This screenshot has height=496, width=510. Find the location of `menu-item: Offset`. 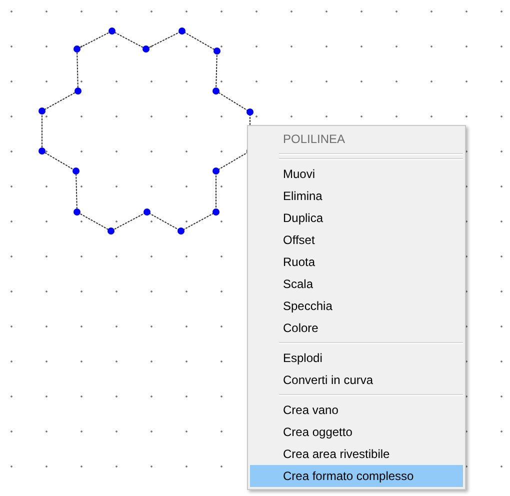

menu-item: Offset is located at coordinates (356, 240).